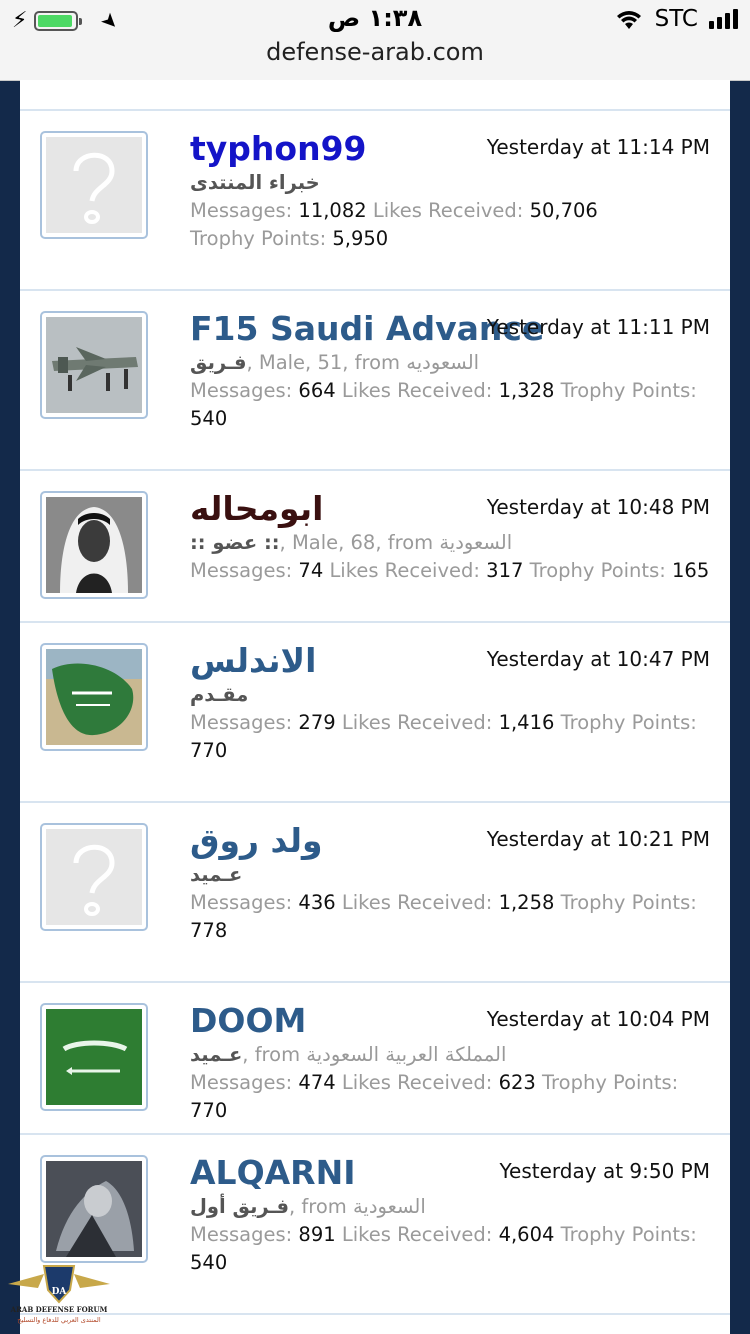 The height and width of the screenshot is (1334, 750). Describe the element at coordinates (598, 147) in the screenshot. I see `last-seen-time: Yesterday at 11:14 PM` at that location.